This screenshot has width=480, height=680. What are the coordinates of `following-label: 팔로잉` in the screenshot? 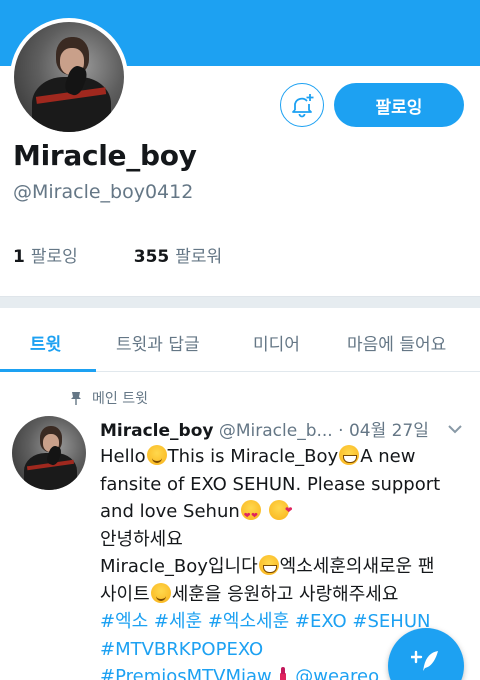 It's located at (54, 257).